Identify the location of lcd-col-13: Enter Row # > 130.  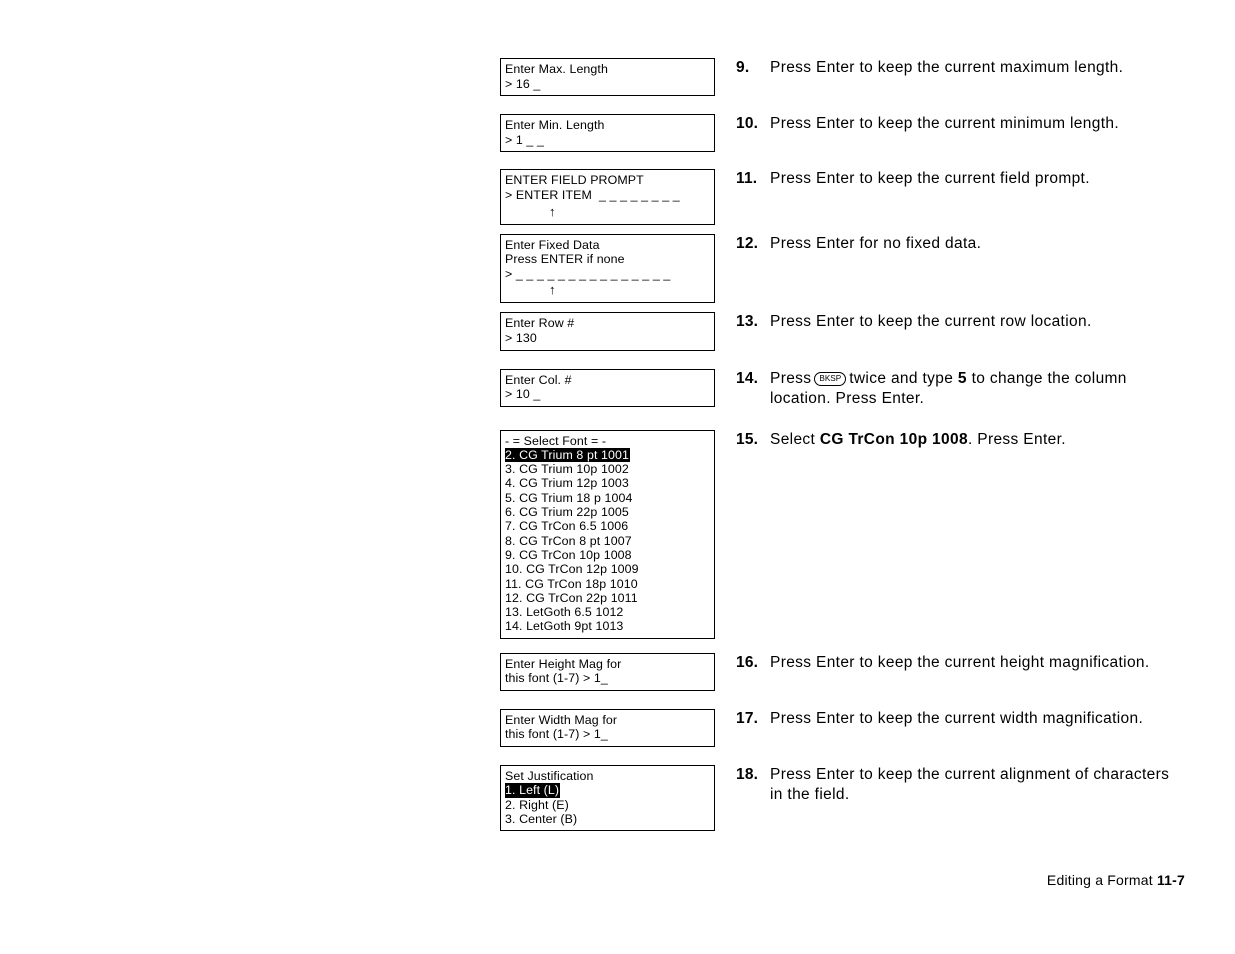
(608, 331).